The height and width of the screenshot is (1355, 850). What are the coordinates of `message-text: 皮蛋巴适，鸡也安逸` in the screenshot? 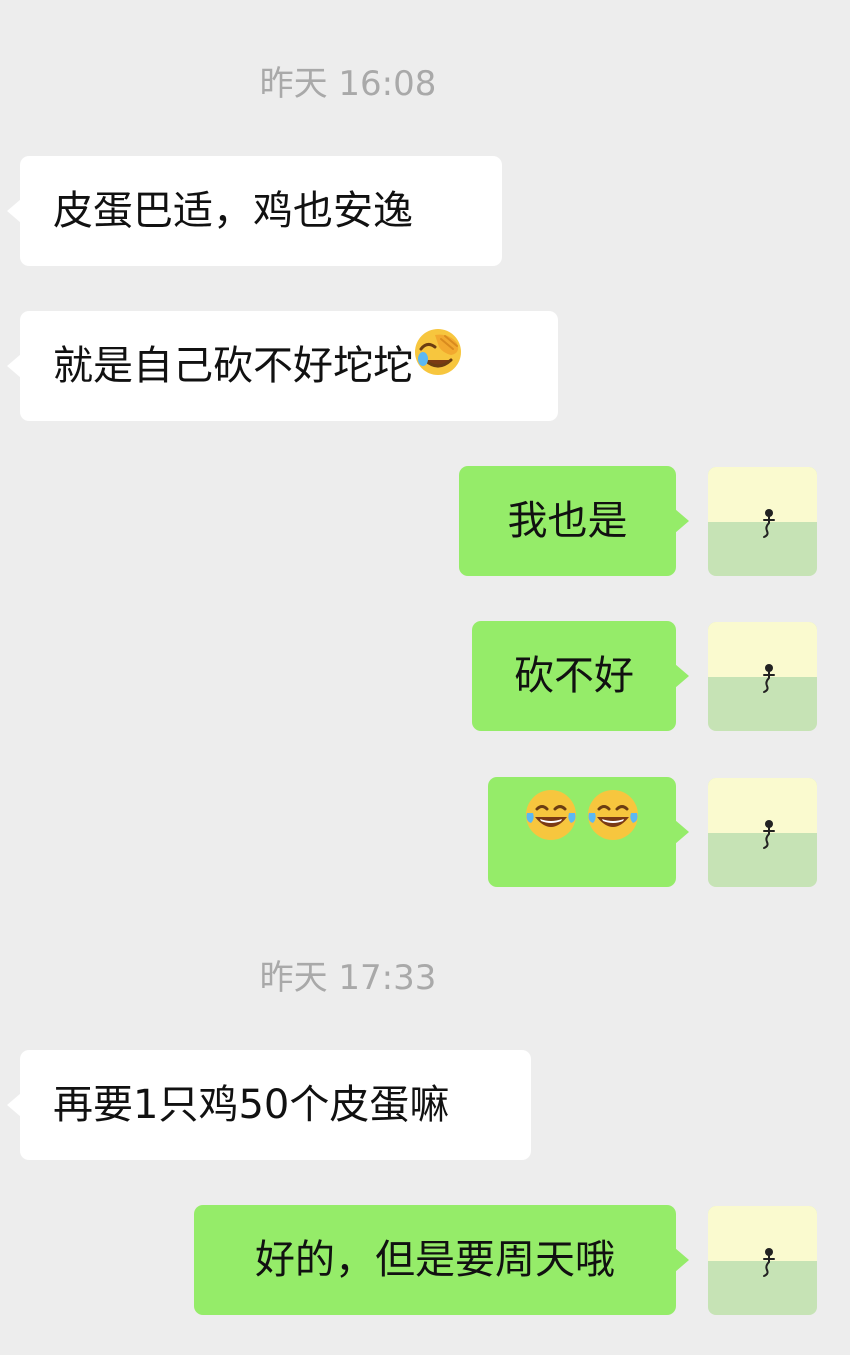 It's located at (233, 211).